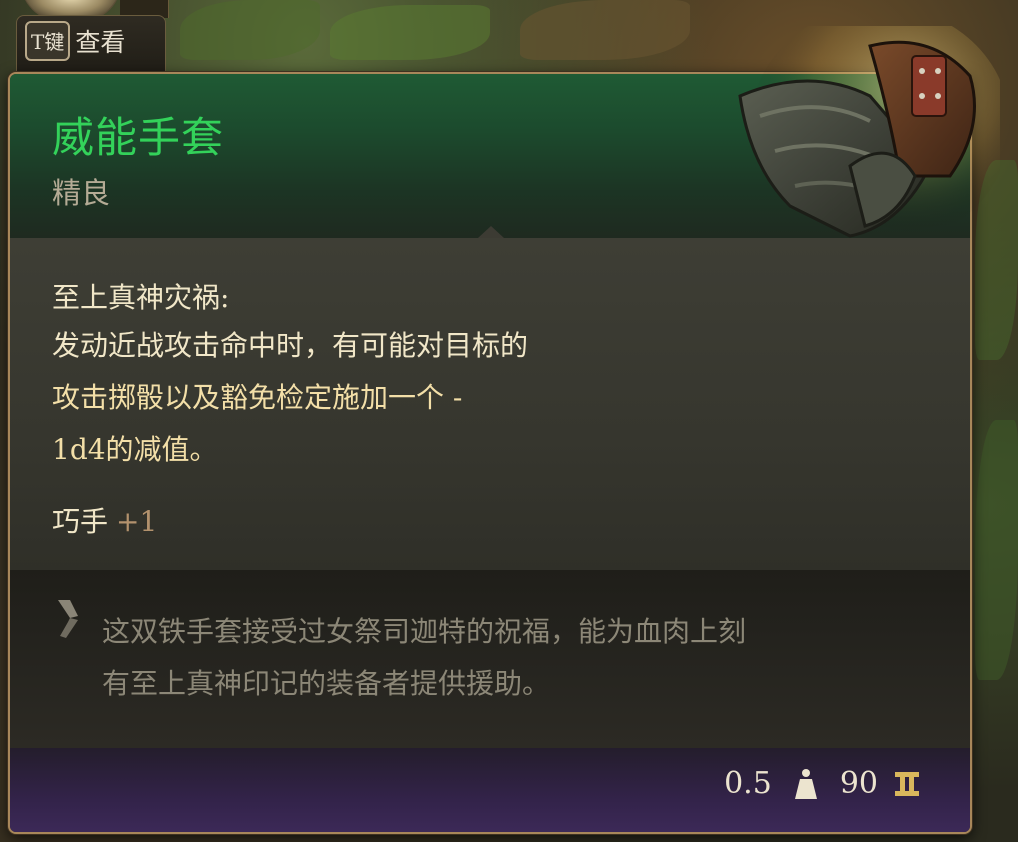 The height and width of the screenshot is (842, 1018). What do you see at coordinates (907, 783) in the screenshot?
I see `coin-icon` at bounding box center [907, 783].